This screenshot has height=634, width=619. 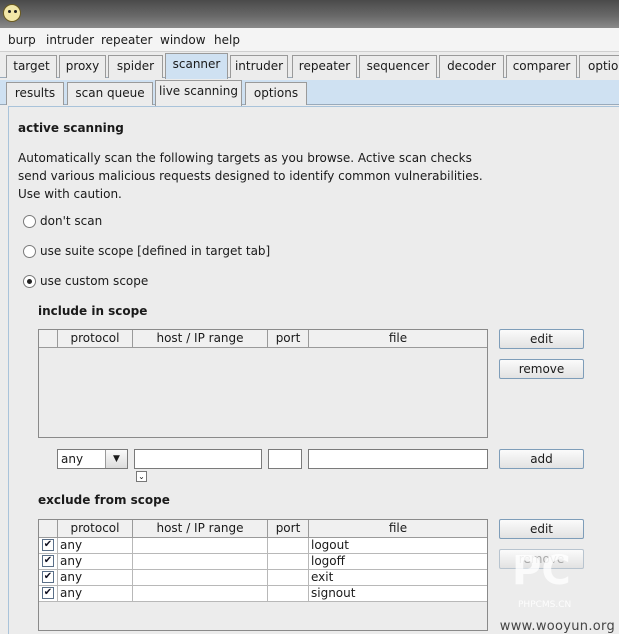 What do you see at coordinates (545, 605) in the screenshot?
I see `watermark-logo-subtext: PHPCMS.CN` at bounding box center [545, 605].